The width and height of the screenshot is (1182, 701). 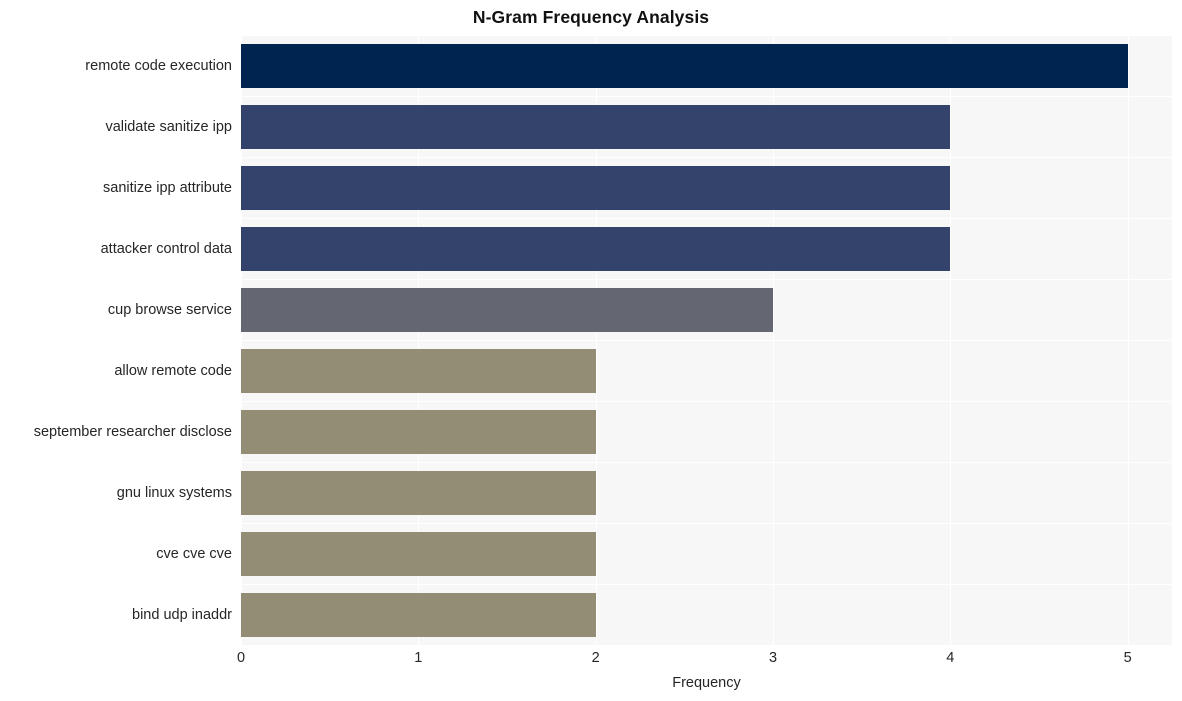 I want to click on chart-title: N-Gram Frequency Analysis, so click(x=591, y=17).